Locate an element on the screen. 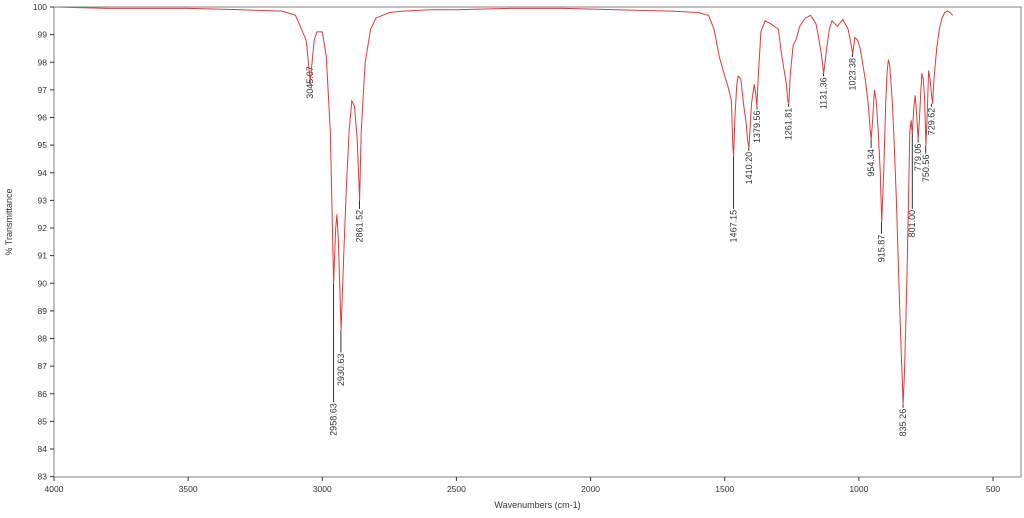  peak-label: 835.26 is located at coordinates (903, 423).